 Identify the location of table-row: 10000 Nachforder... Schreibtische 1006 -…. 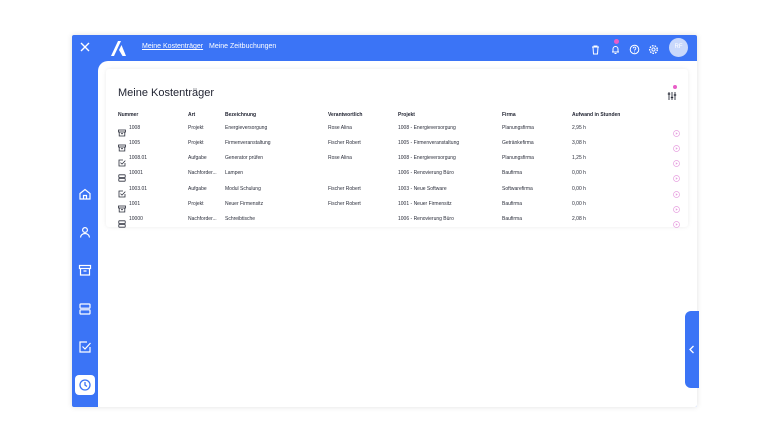
(401, 220).